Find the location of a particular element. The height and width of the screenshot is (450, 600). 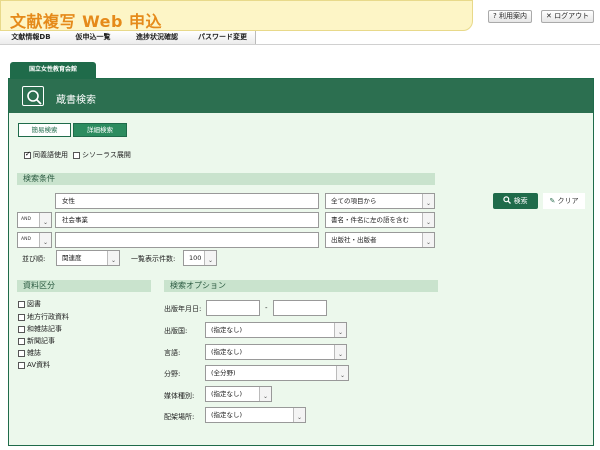

material-label: 雑誌 is located at coordinates (34, 353).